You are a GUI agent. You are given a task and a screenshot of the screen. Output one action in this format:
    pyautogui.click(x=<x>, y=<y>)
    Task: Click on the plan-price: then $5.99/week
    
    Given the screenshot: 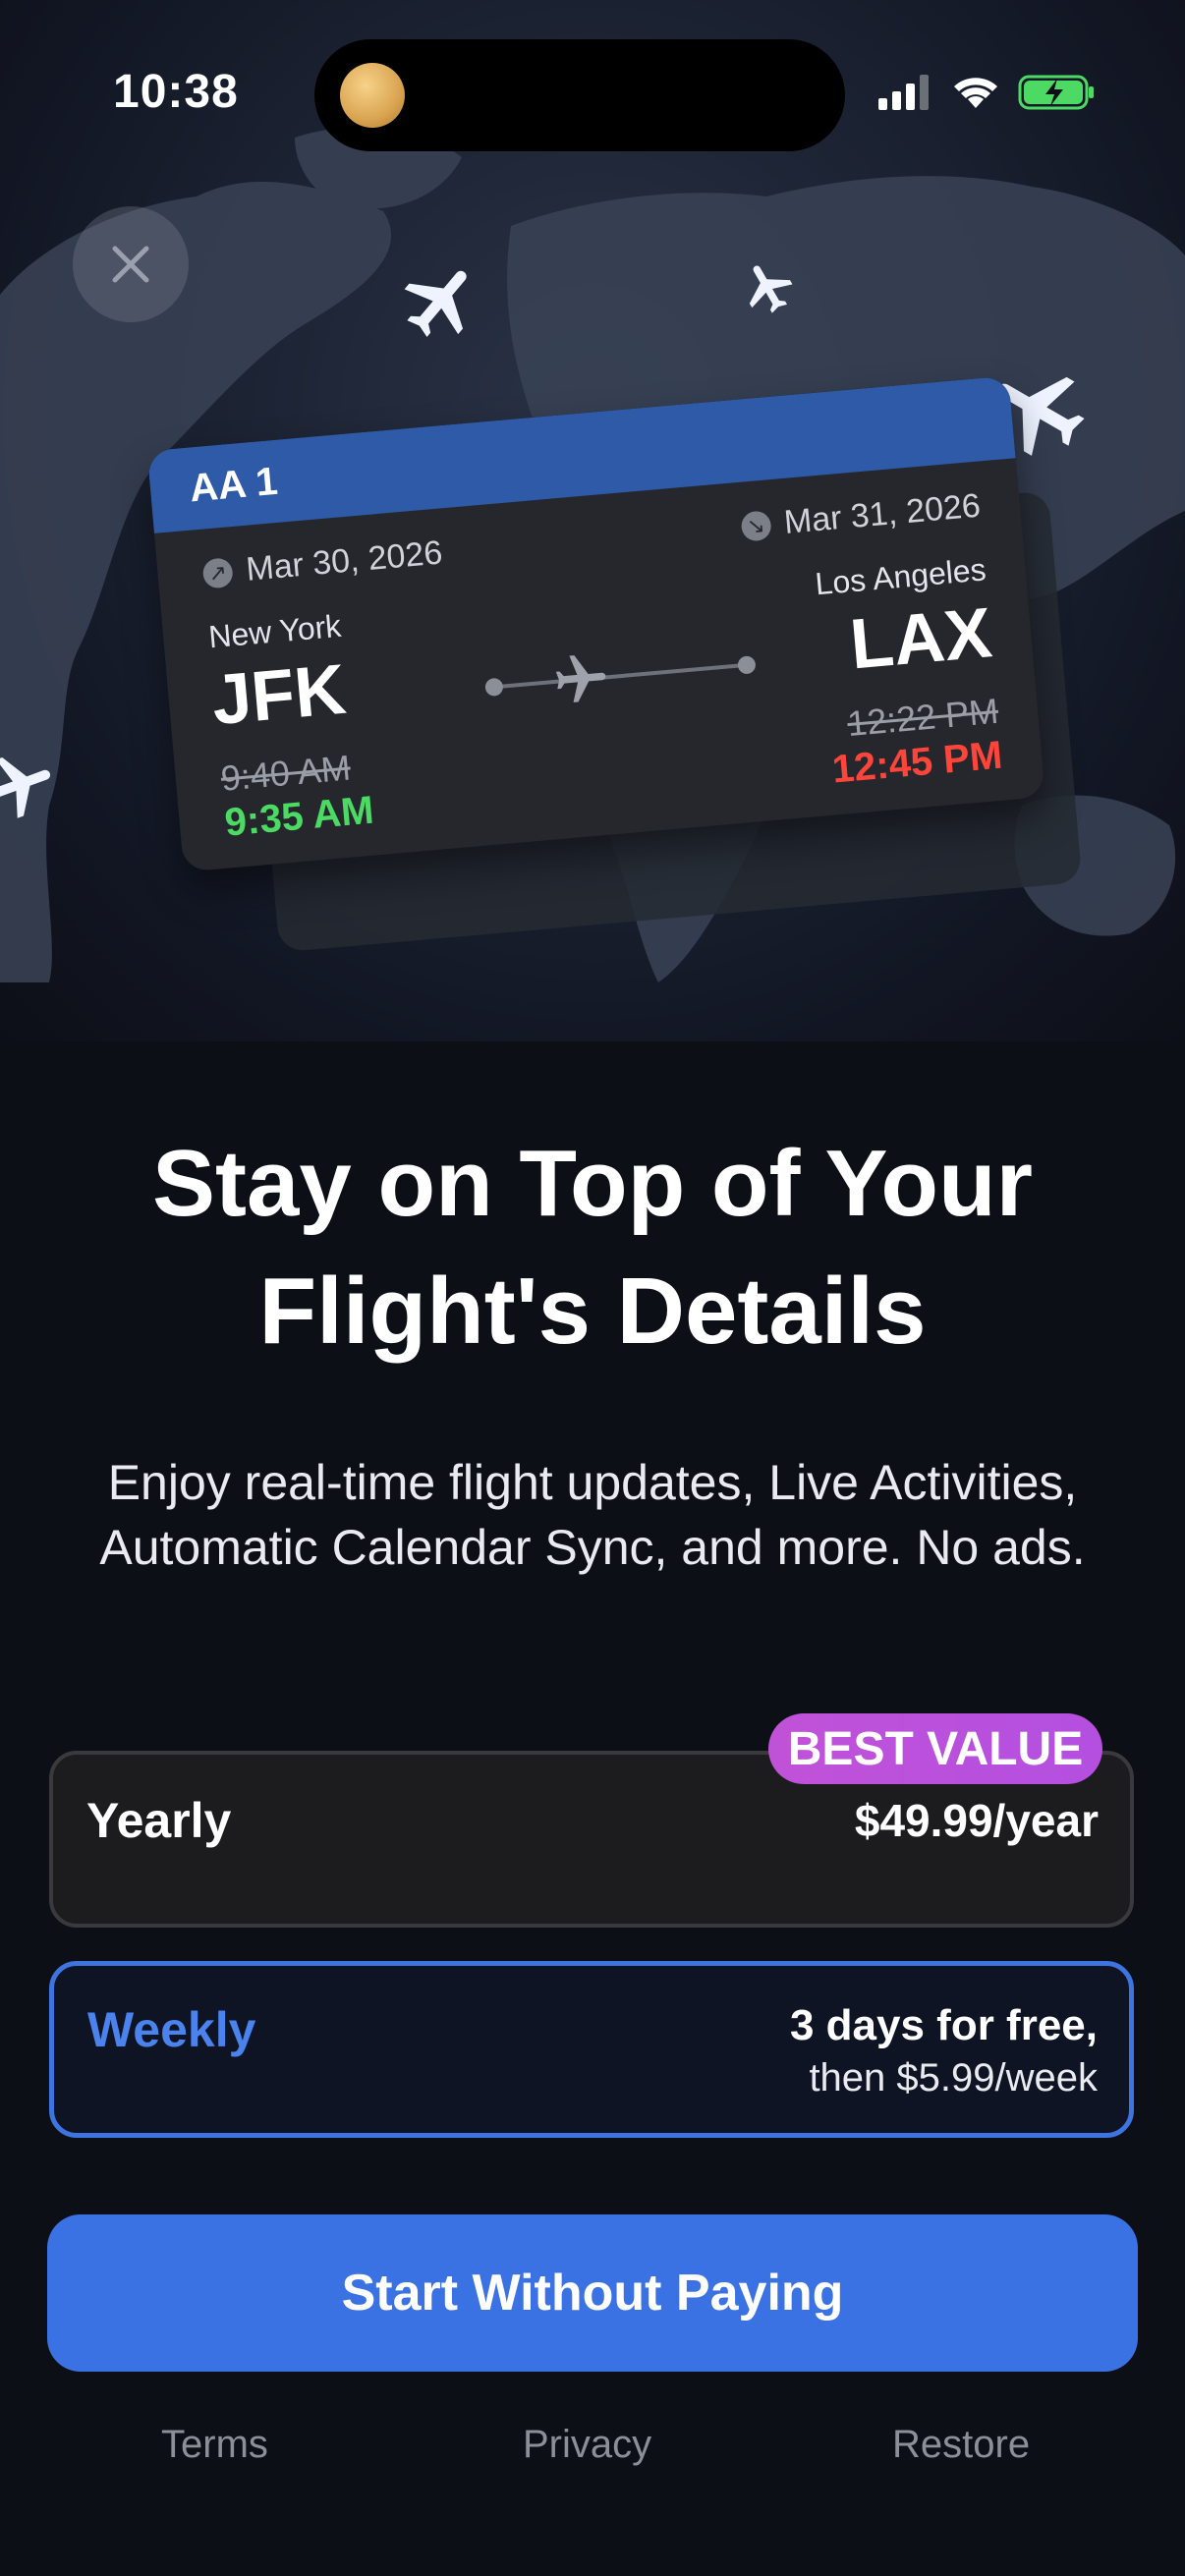 What is the action you would take?
    pyautogui.click(x=954, y=2078)
    